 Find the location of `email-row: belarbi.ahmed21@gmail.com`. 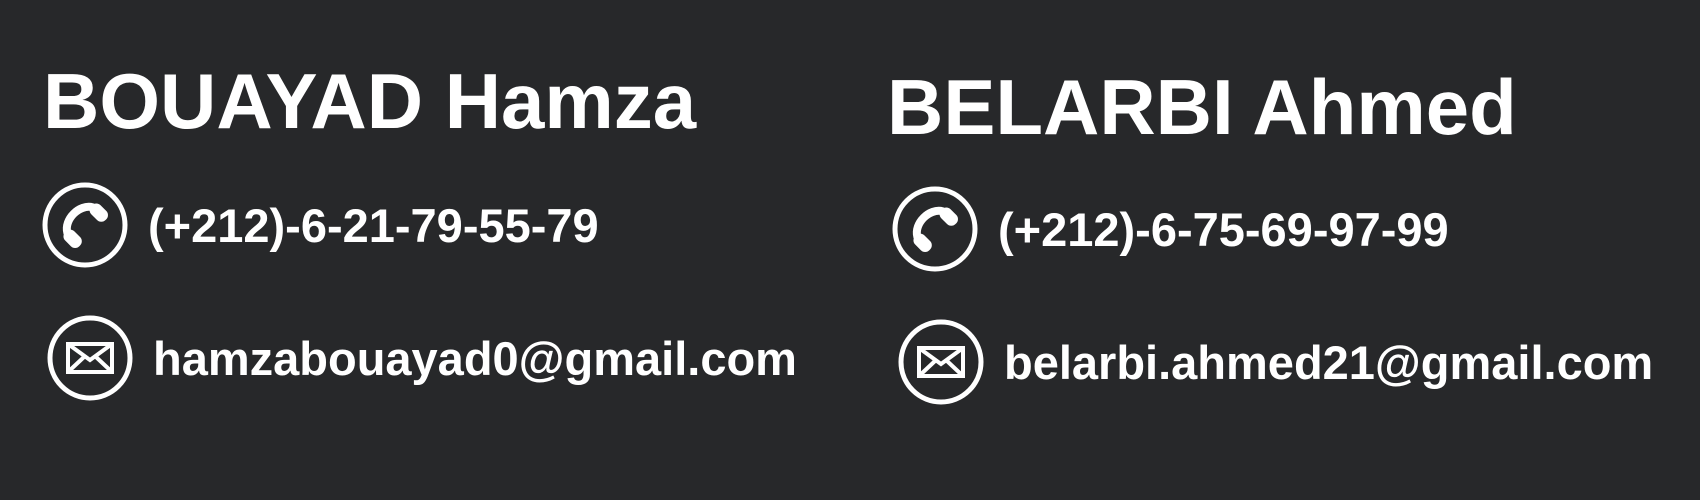

email-row: belarbi.ahmed21@gmail.com is located at coordinates (1275, 362).